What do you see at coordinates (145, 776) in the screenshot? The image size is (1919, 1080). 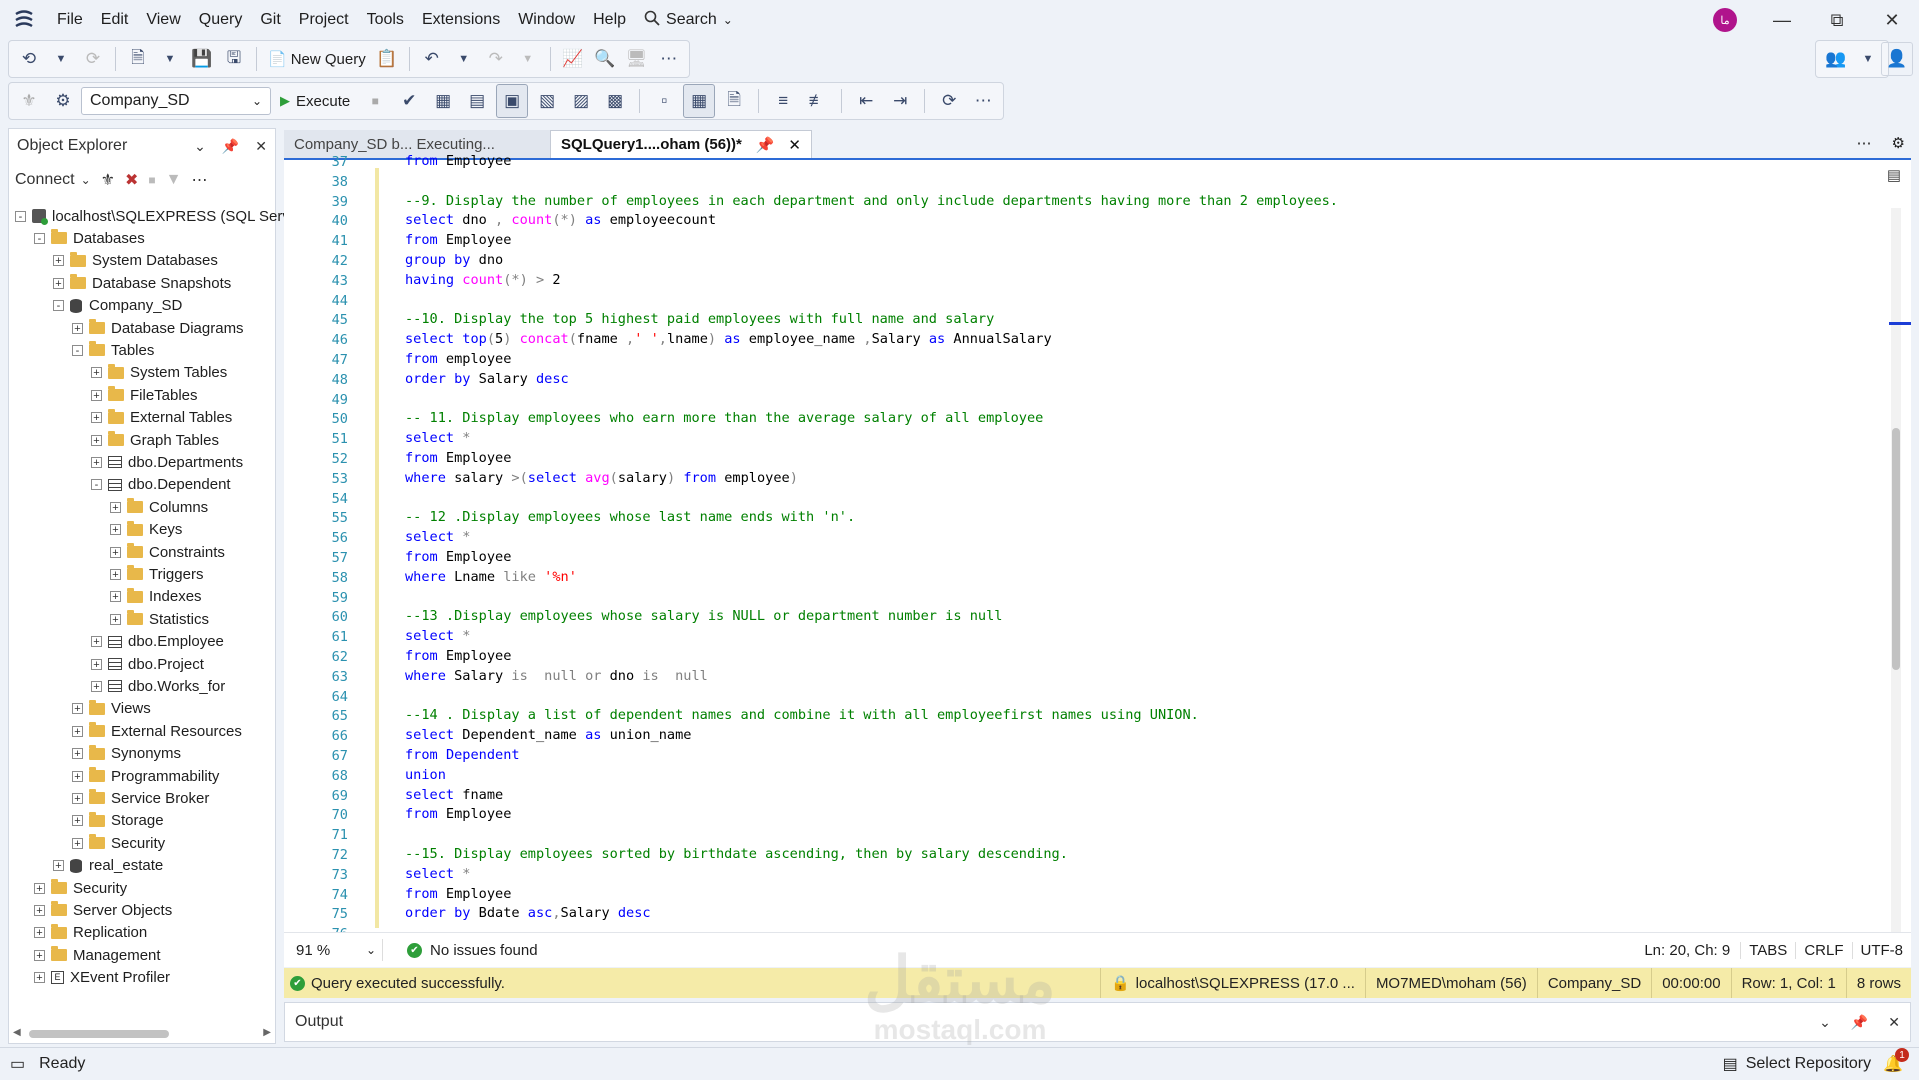 I see `tree-node: + Programmability` at bounding box center [145, 776].